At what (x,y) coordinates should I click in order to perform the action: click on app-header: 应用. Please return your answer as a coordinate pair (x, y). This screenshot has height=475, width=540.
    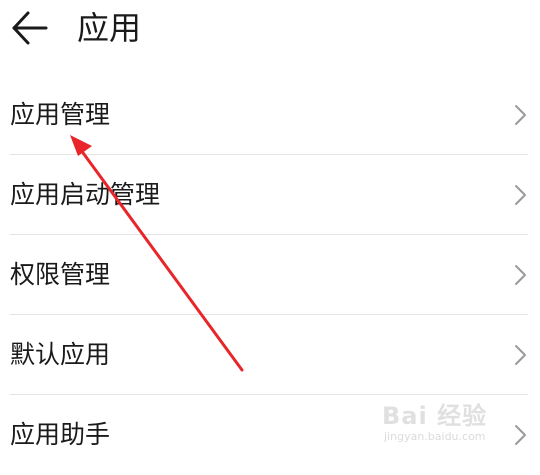
    Looking at the image, I should click on (270, 35).